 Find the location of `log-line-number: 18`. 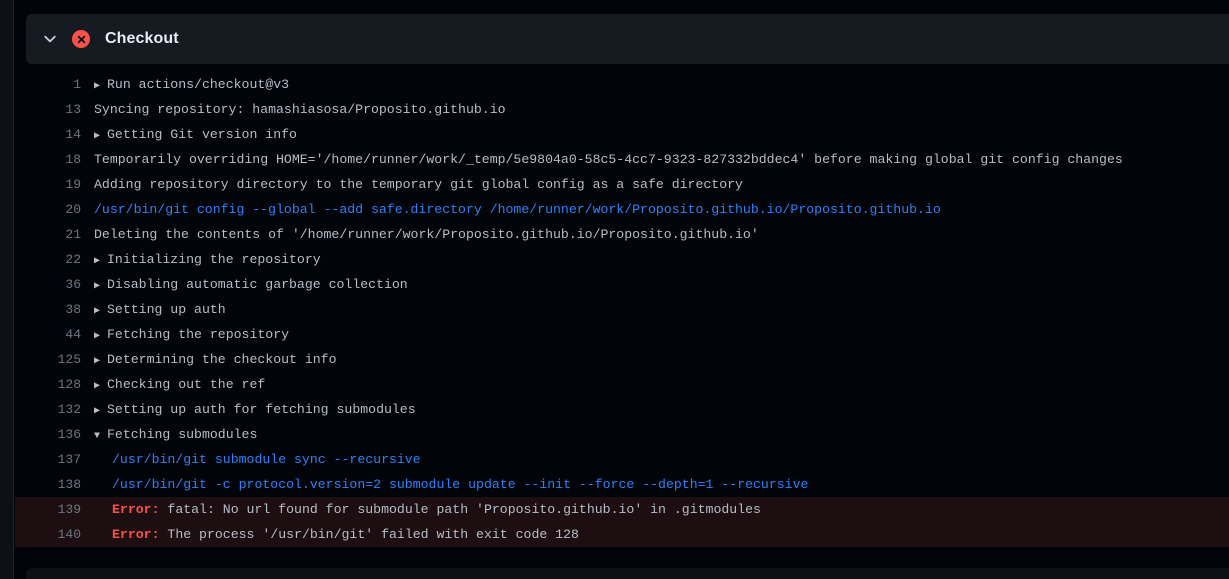

log-line-number: 18 is located at coordinates (73, 159).